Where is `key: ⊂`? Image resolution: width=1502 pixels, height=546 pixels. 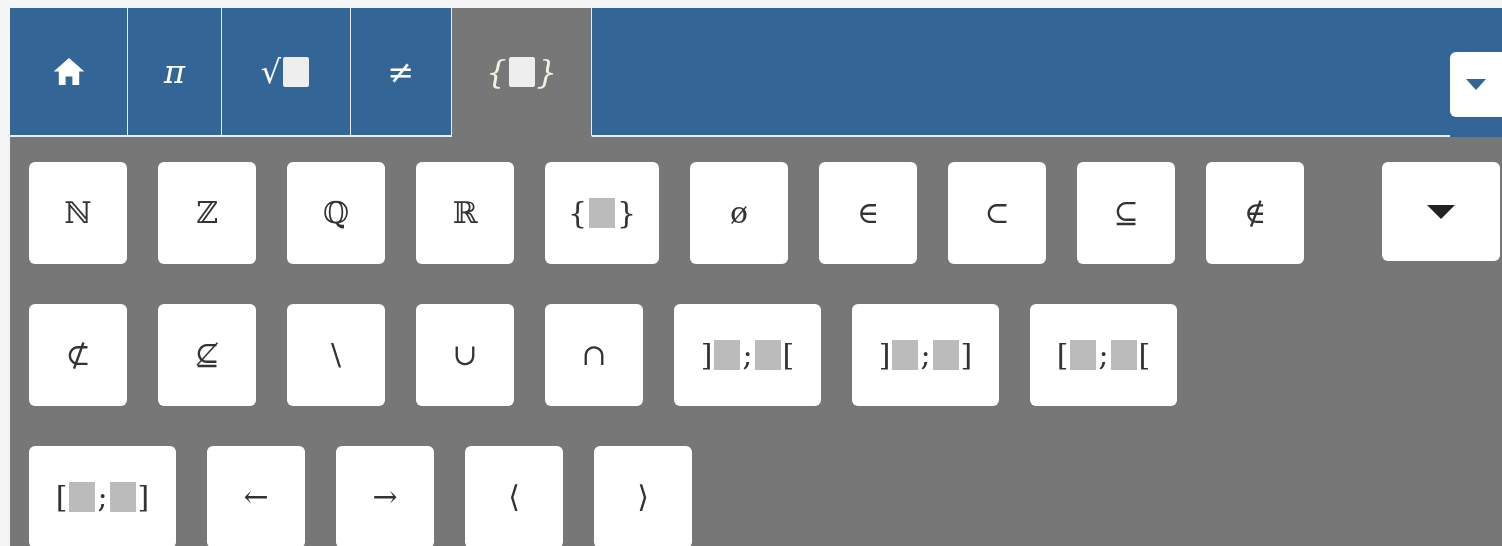
key: ⊂ is located at coordinates (997, 213).